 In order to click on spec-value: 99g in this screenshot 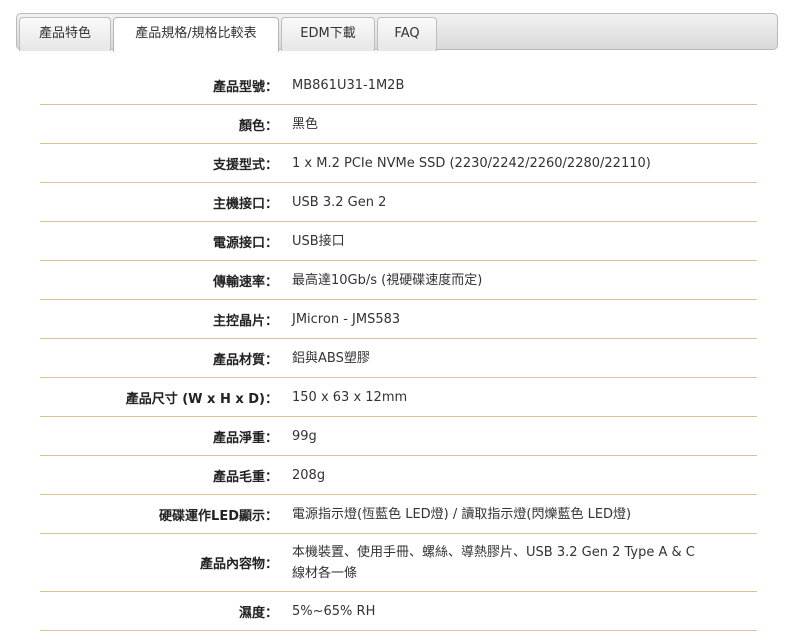, I will do `click(304, 436)`.